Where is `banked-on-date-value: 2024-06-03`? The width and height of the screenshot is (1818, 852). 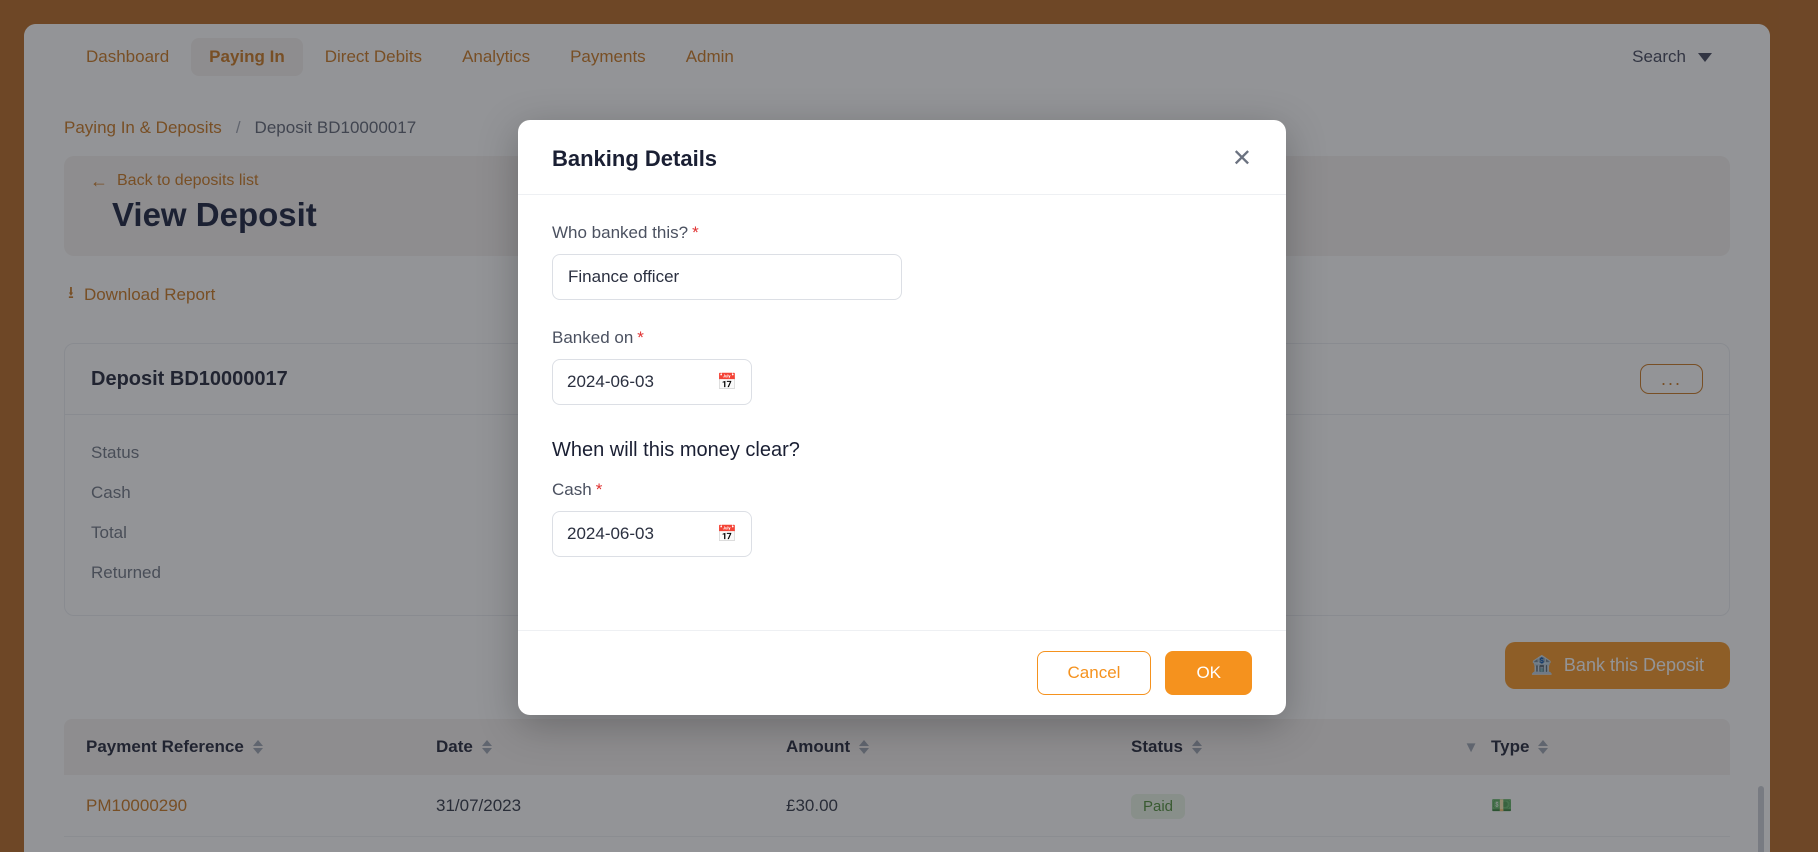
banked-on-date-value: 2024-06-03 is located at coordinates (610, 381).